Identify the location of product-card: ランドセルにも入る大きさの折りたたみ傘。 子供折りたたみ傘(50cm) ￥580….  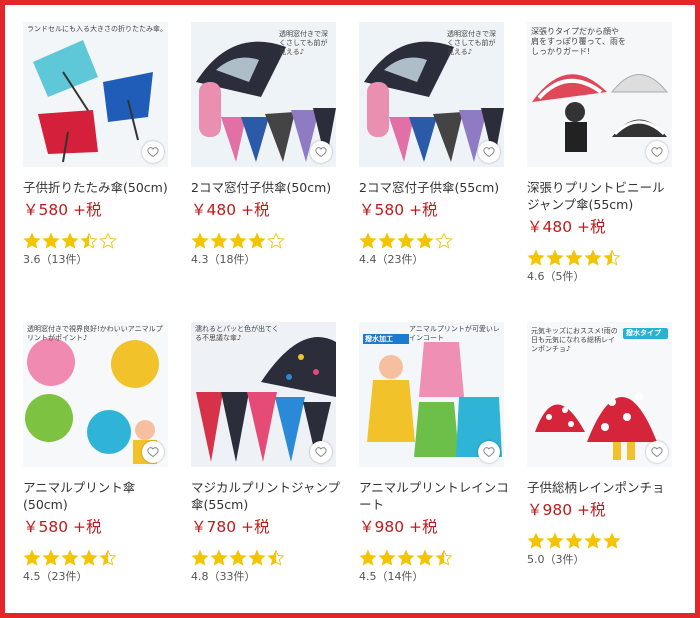
(98, 144).